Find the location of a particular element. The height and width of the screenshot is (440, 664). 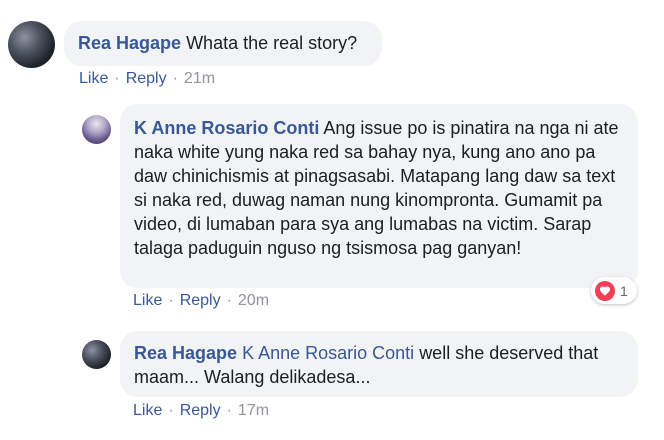

comment-bubble: Rea Hagape Whata the real story? is located at coordinates (223, 43).